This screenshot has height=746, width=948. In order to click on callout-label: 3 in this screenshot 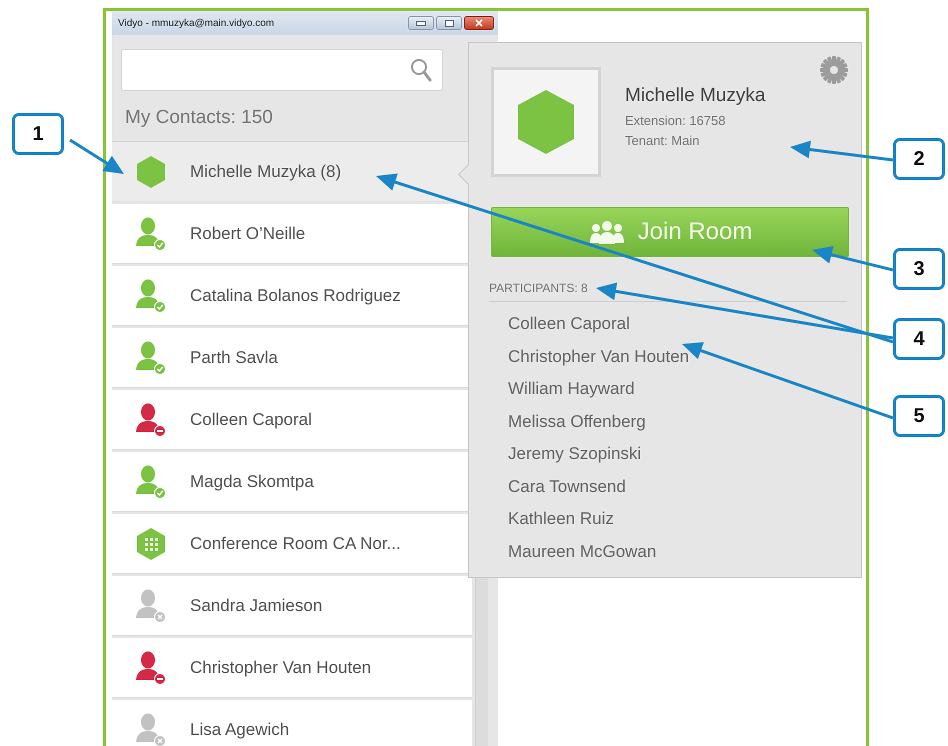, I will do `click(919, 269)`.